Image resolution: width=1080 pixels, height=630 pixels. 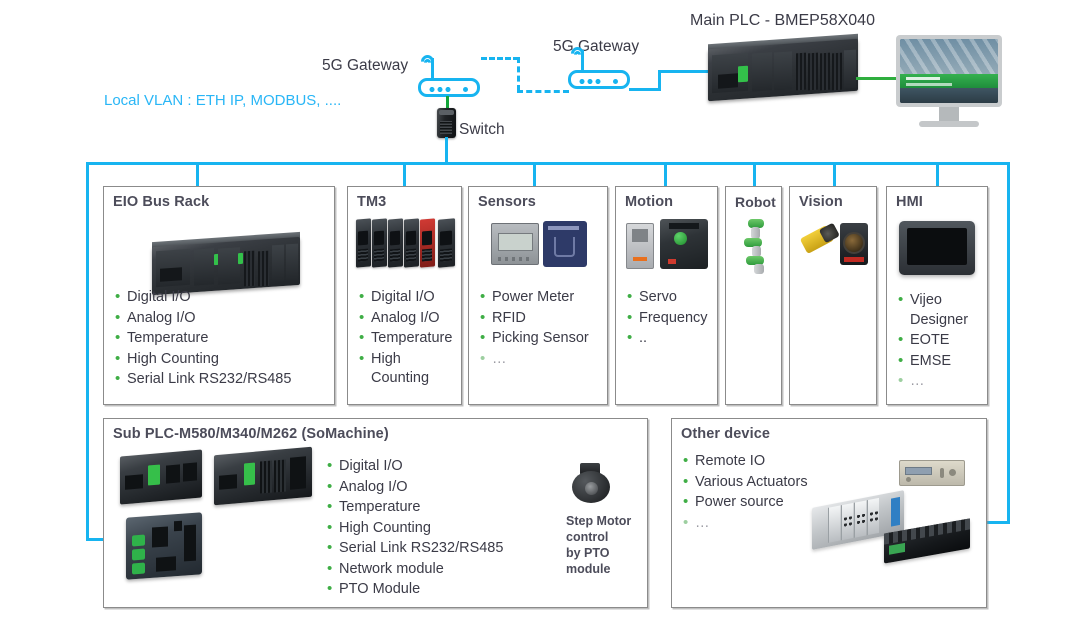 What do you see at coordinates (446, 150) in the screenshot?
I see `wire-switch-to-bus` at bounding box center [446, 150].